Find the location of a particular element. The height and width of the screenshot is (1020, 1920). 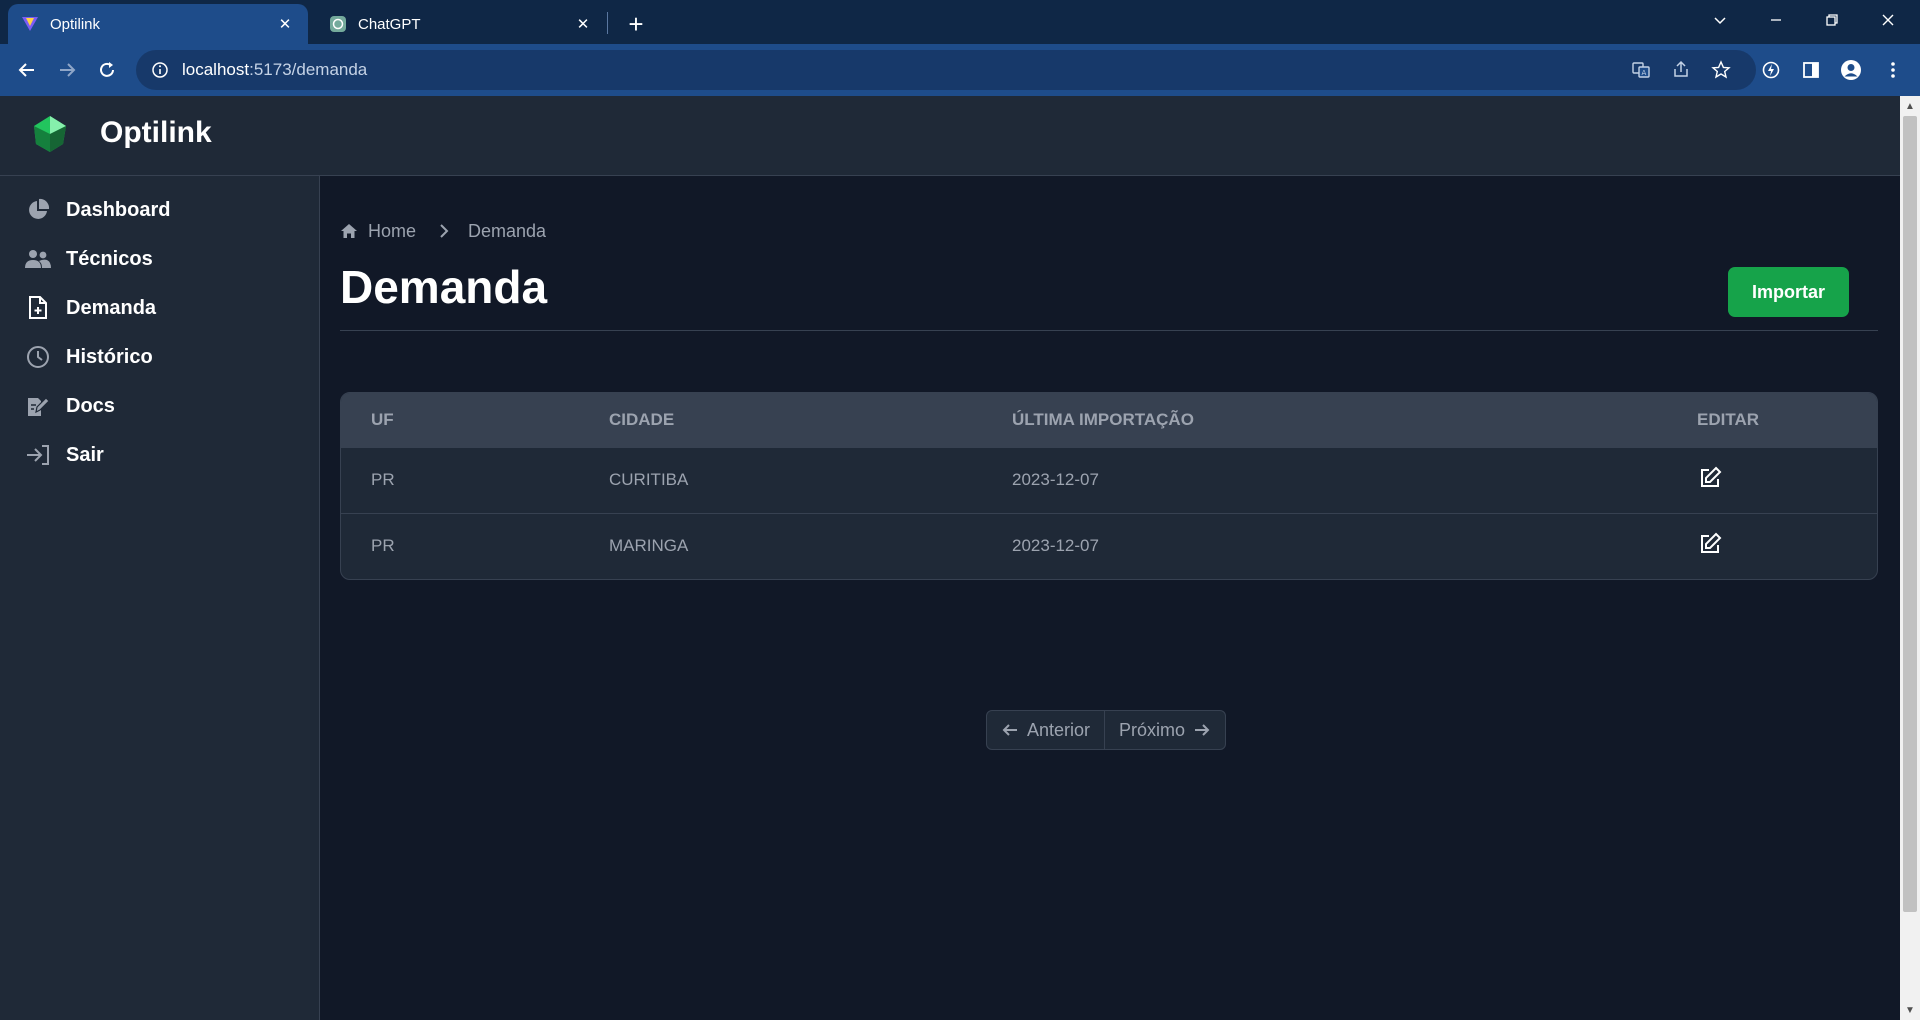

clock-icon is located at coordinates (38, 357).